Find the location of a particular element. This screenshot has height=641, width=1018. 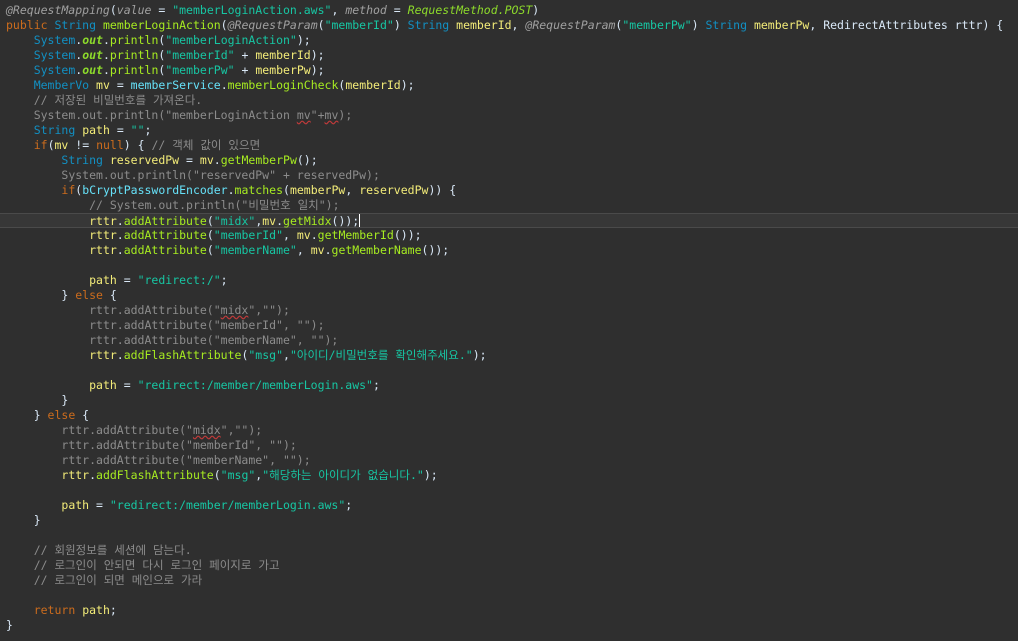

code-token: ()); is located at coordinates (407, 235).